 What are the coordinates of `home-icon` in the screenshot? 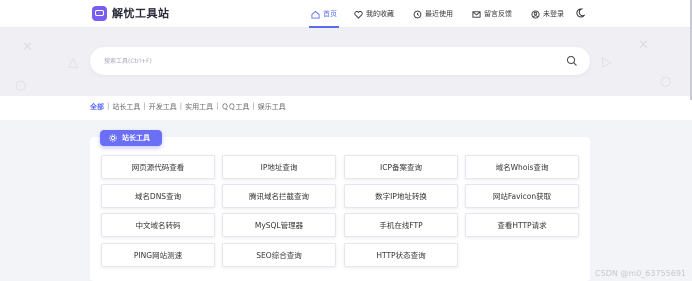 It's located at (315, 14).